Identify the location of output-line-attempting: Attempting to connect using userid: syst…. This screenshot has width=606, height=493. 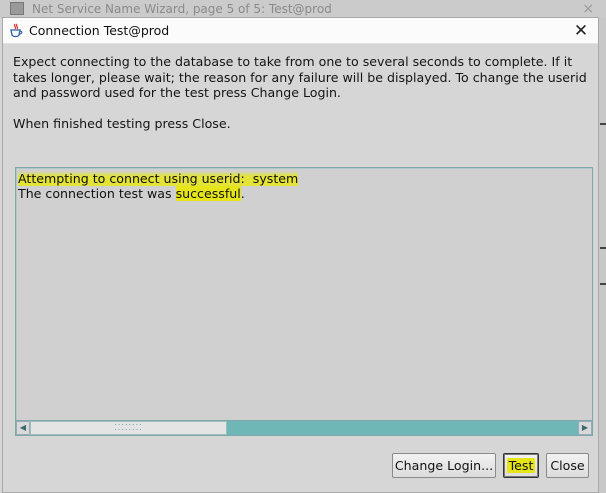
(158, 178).